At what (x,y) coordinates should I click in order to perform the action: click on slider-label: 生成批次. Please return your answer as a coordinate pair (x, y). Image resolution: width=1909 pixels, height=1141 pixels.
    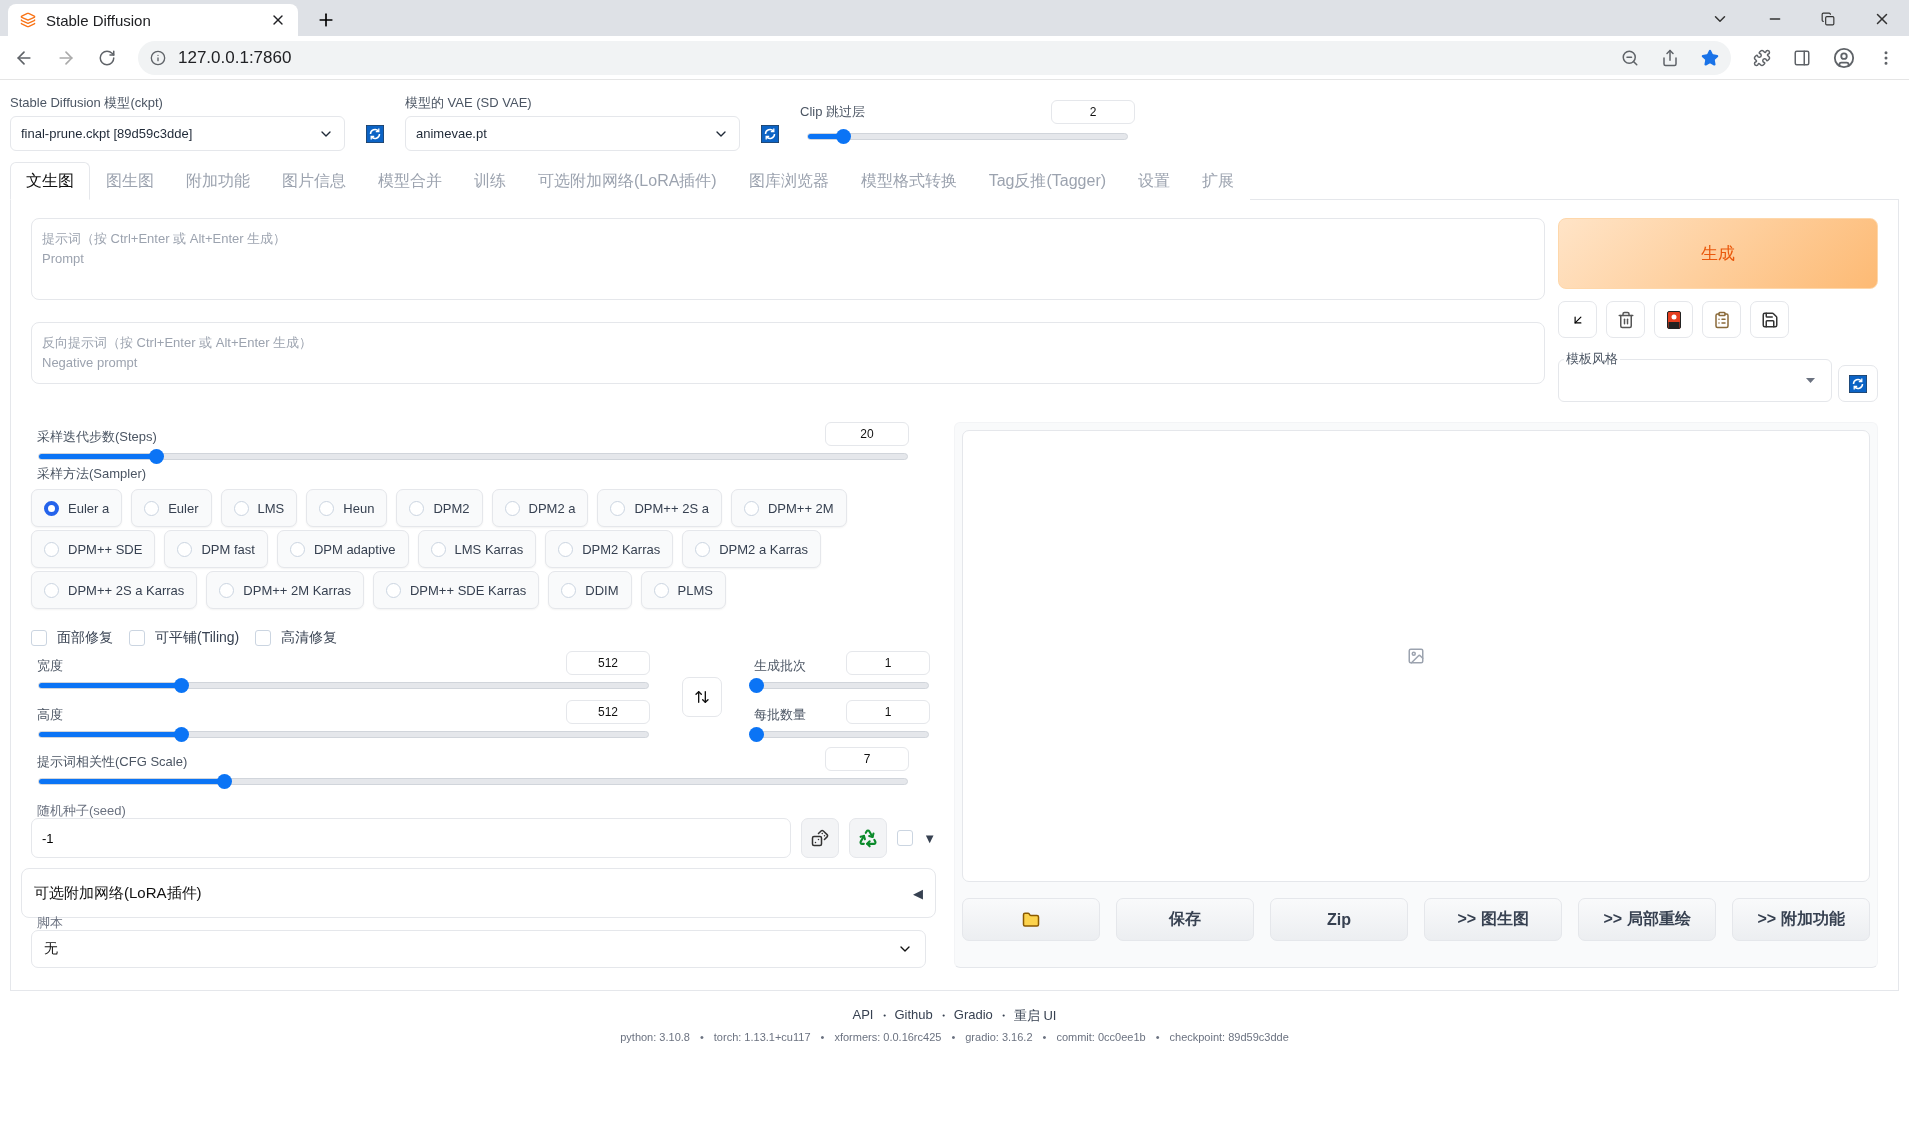
    Looking at the image, I should click on (780, 666).